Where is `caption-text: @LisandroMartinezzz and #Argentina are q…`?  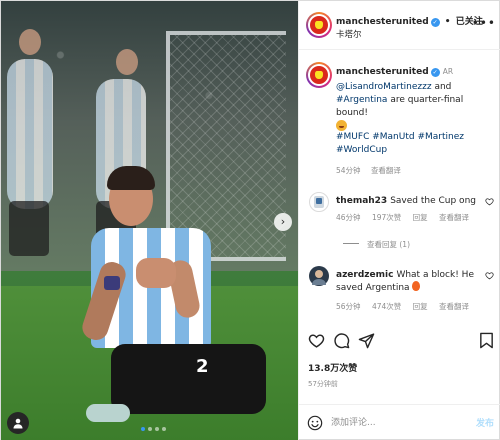
caption-text: @LisandroMartinezzz and #Argentina are q… is located at coordinates (416, 107).